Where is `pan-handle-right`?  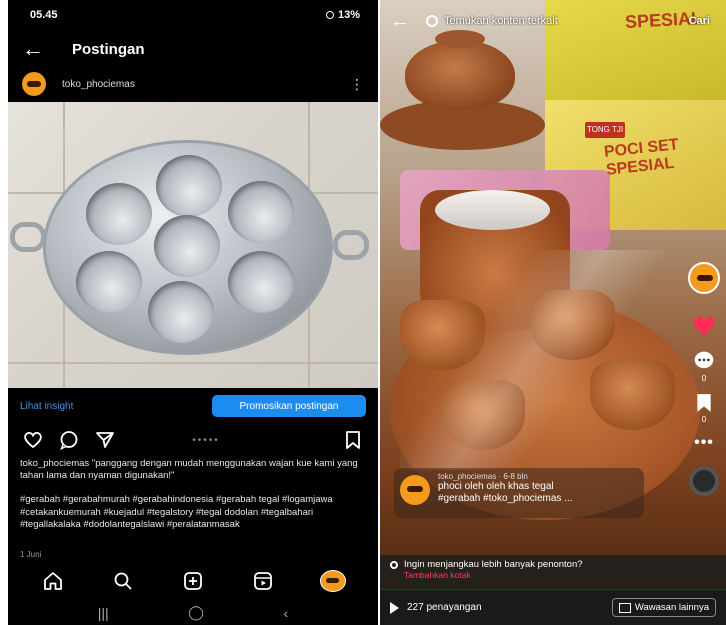 pan-handle-right is located at coordinates (351, 245).